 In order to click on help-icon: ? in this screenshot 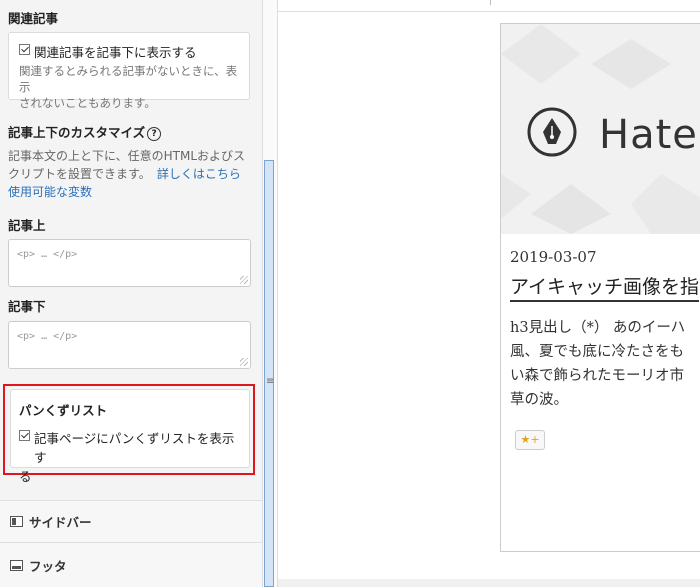, I will do `click(154, 134)`.